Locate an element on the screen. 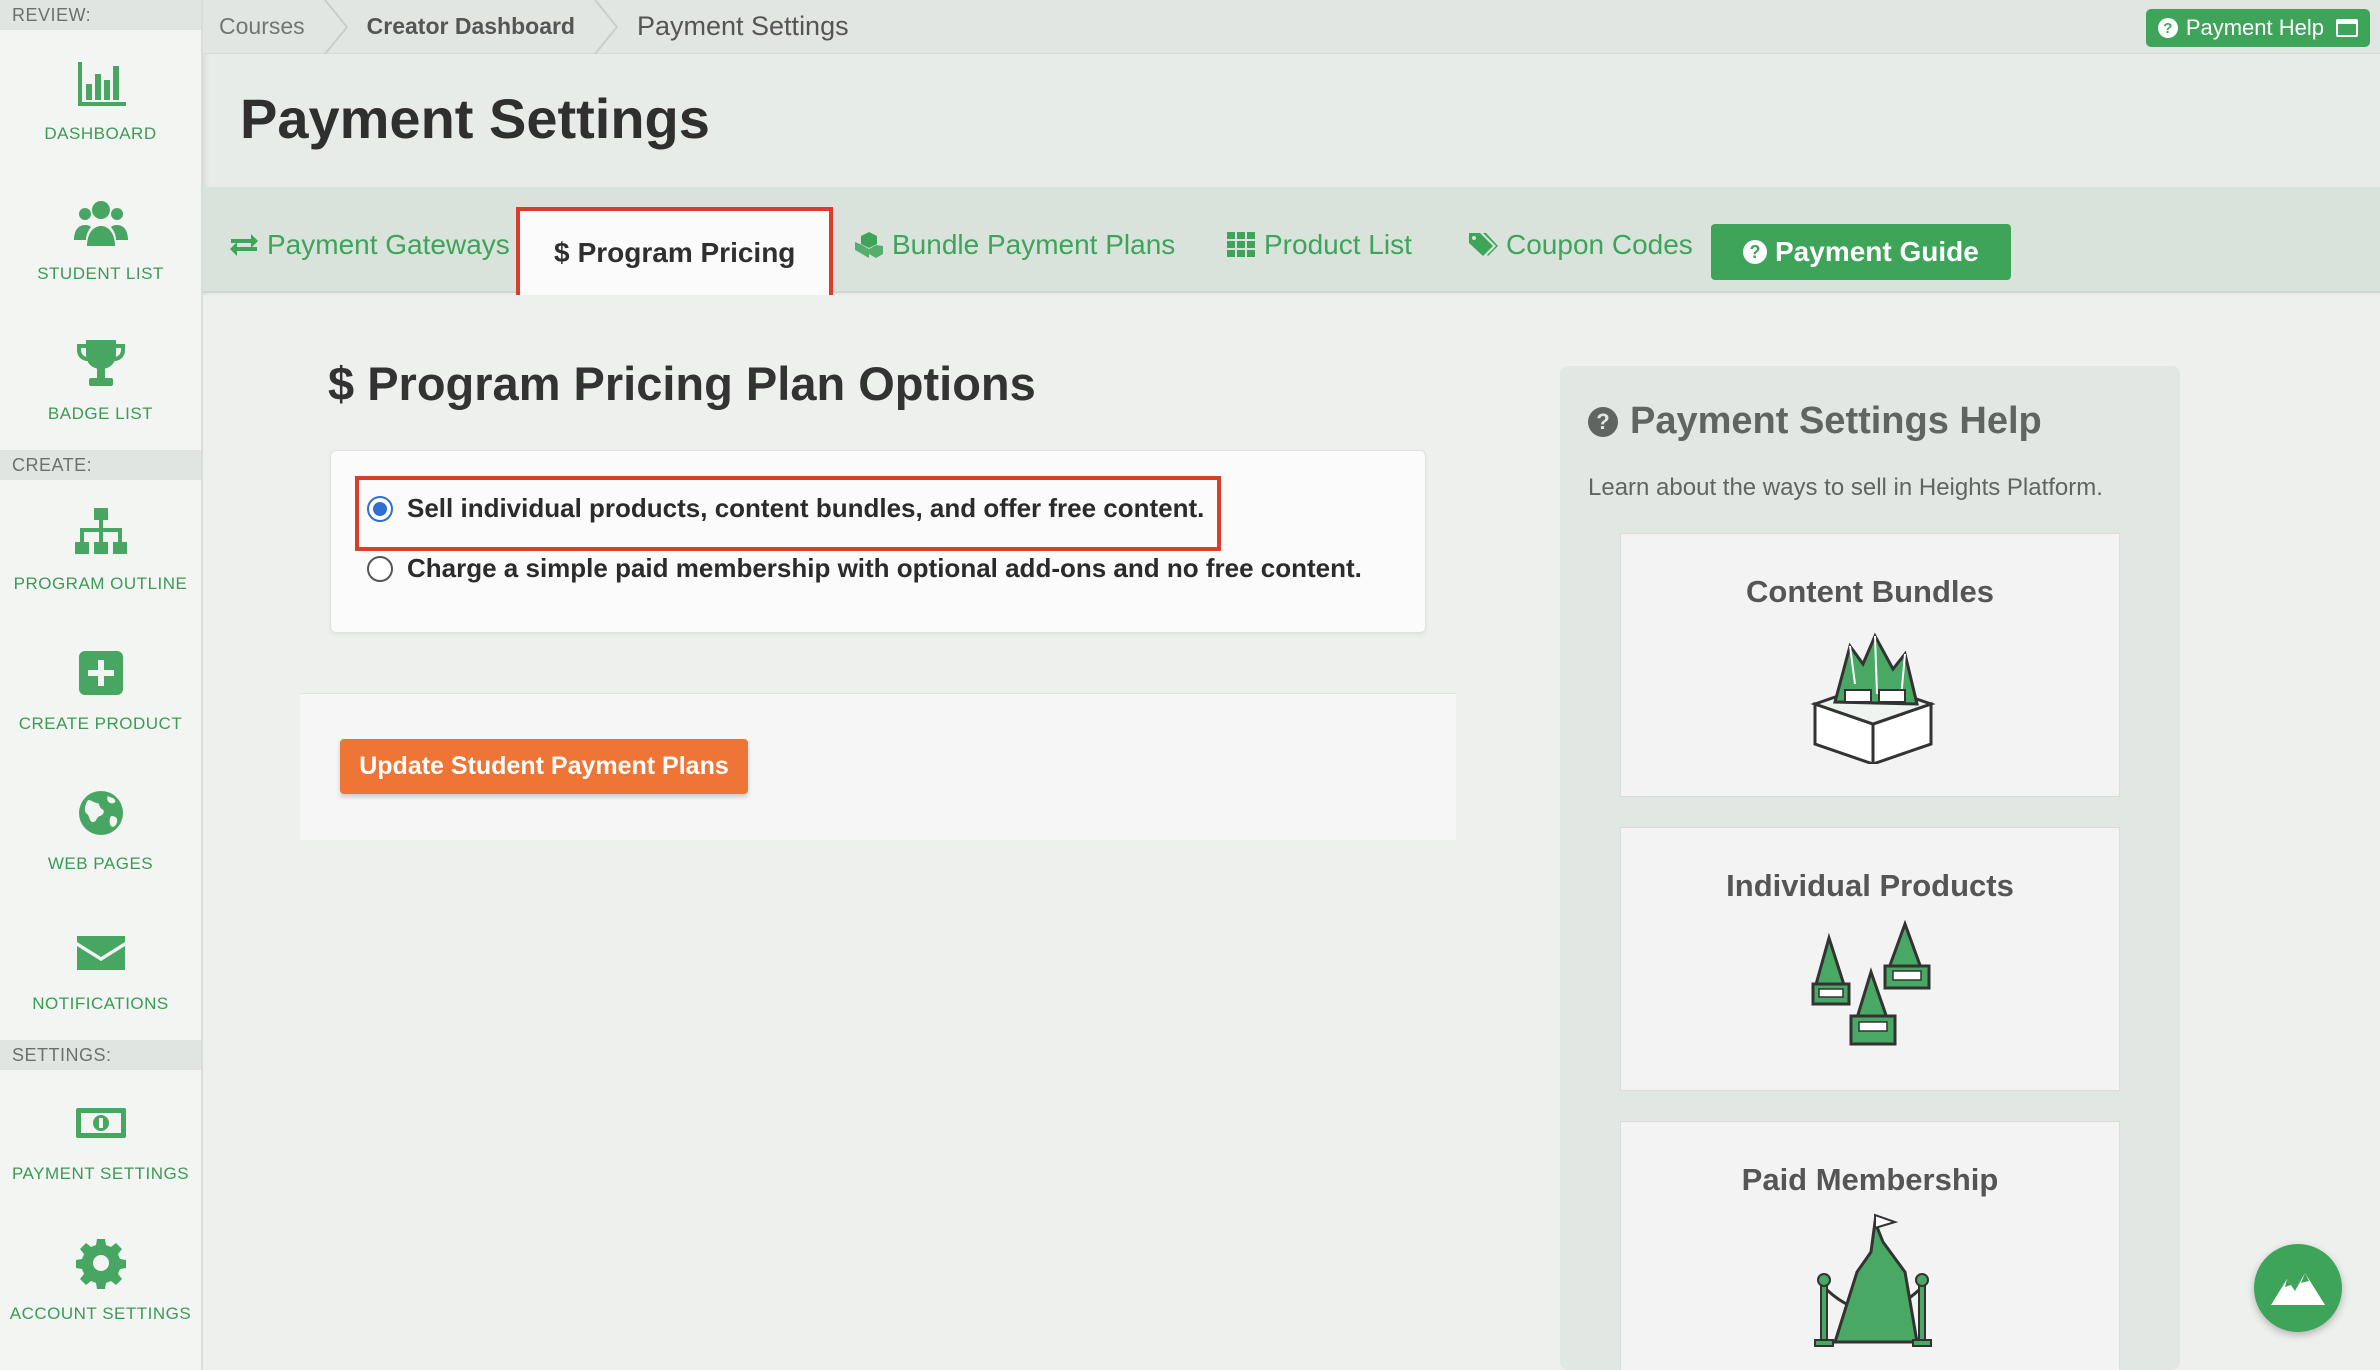 The image size is (2380, 1370). section-title-text: Program Pricing Plan Options is located at coordinates (701, 383).